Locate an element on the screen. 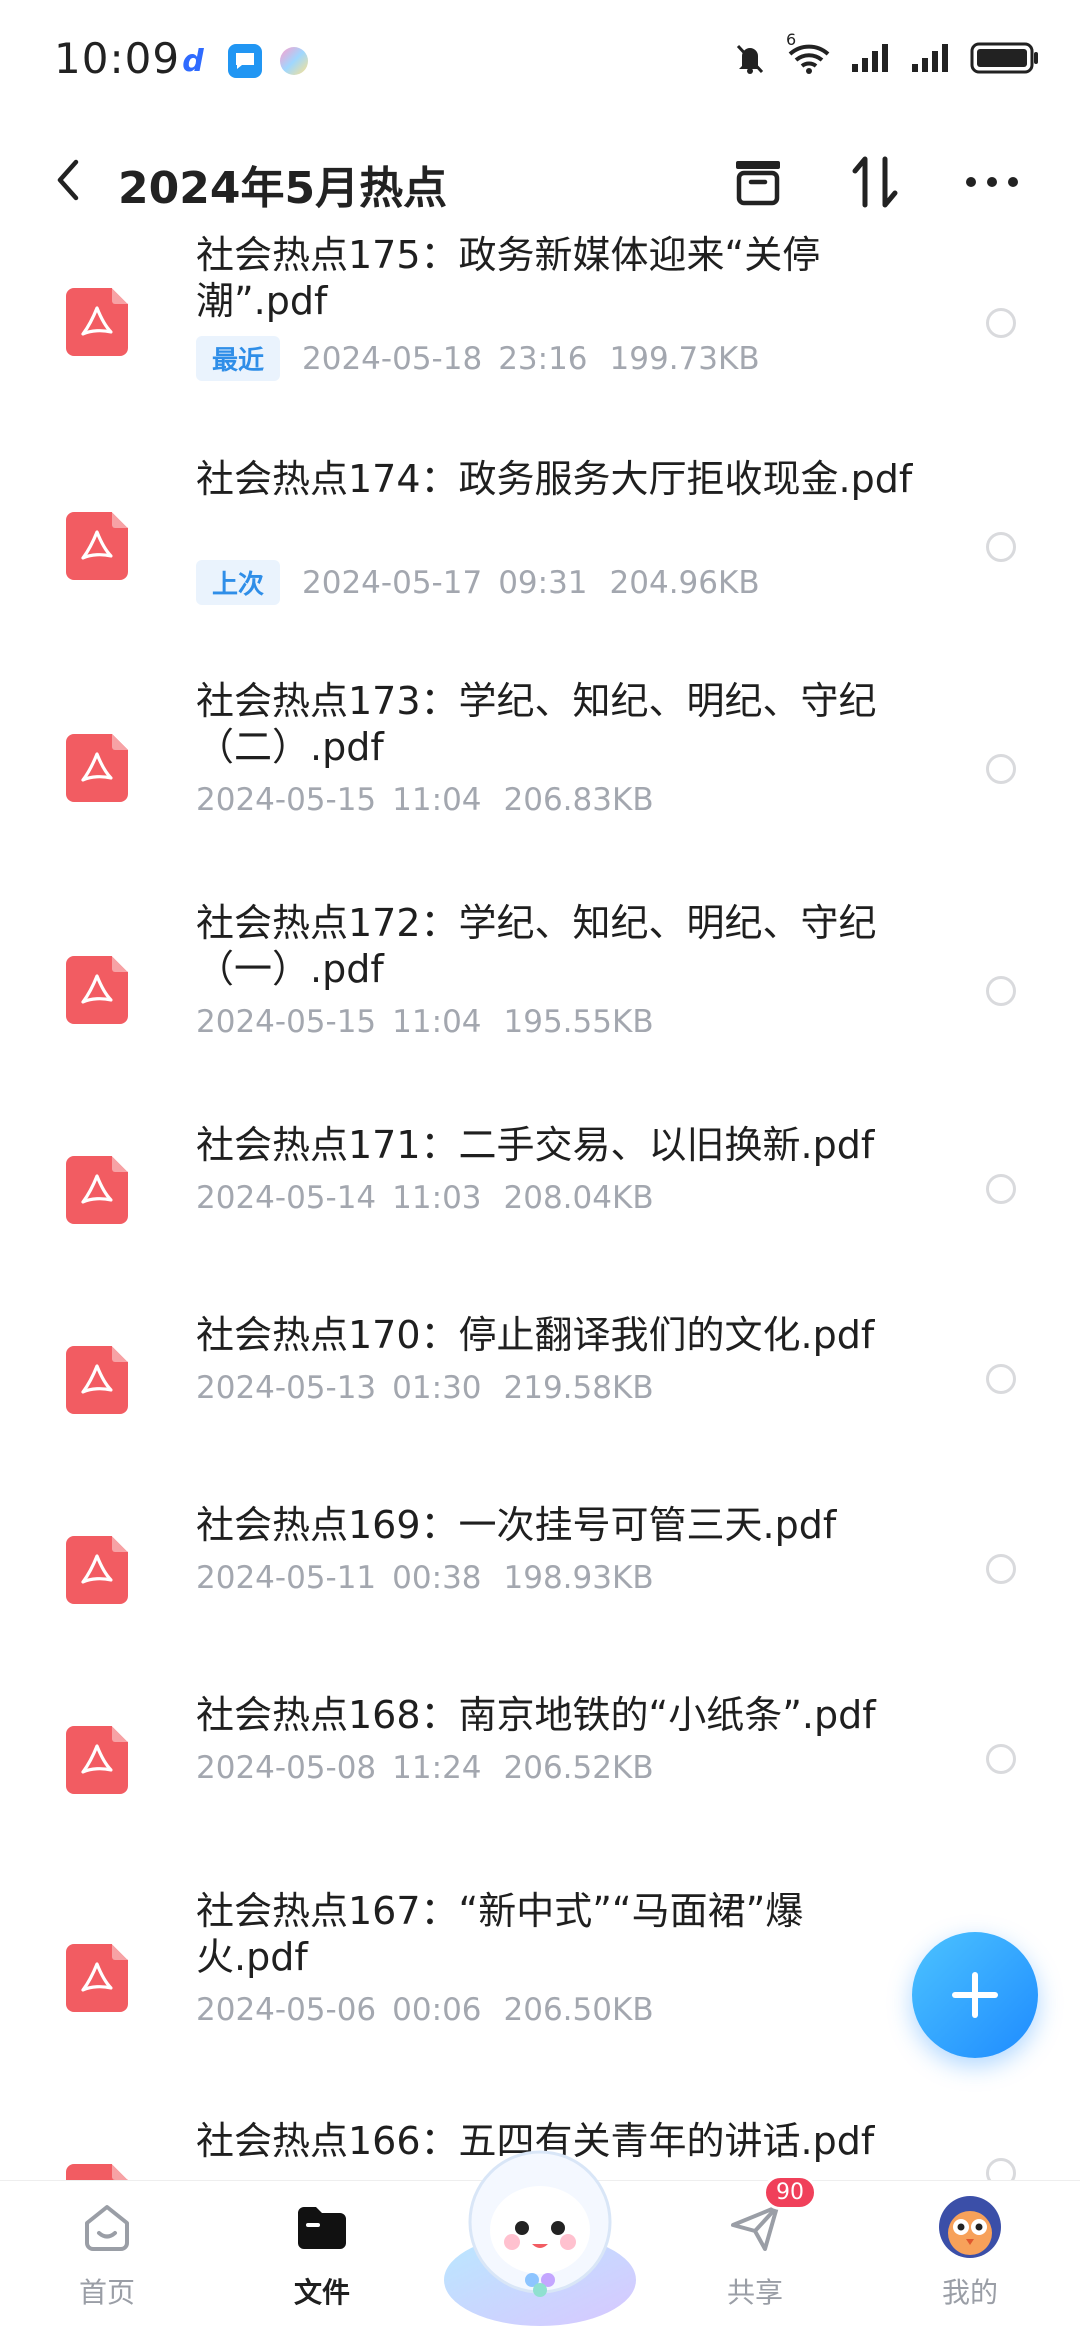 The image size is (1080, 2331). file-size: 195.55KB is located at coordinates (578, 1022).